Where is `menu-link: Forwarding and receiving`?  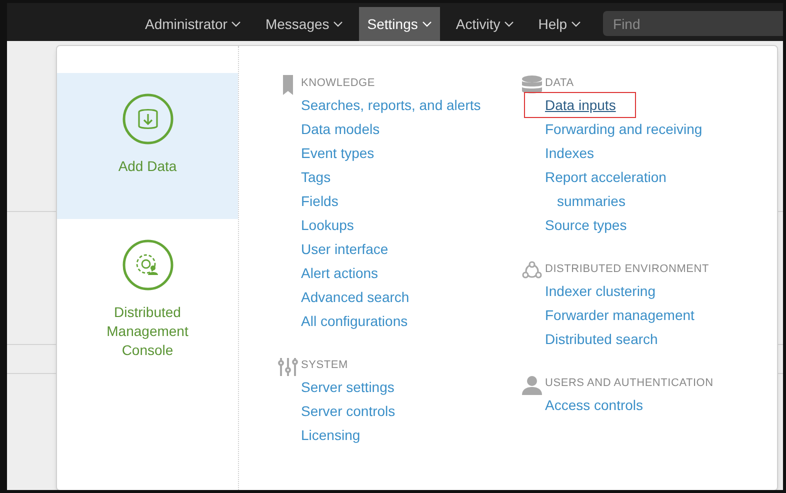 menu-link: Forwarding and receiving is located at coordinates (640, 129).